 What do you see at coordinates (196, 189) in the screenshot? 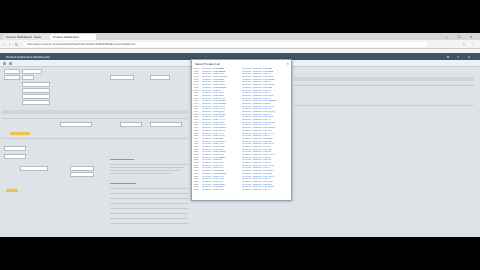
I see `row-number: 0046` at bounding box center [196, 189].